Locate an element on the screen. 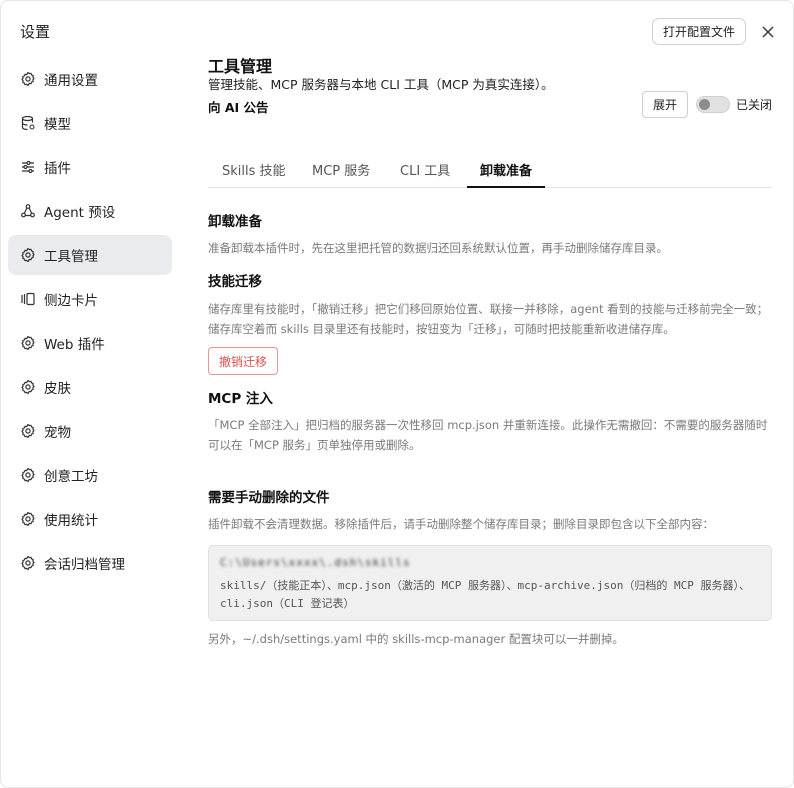  sidebar-item-skins: 皮肤 is located at coordinates (90, 387).